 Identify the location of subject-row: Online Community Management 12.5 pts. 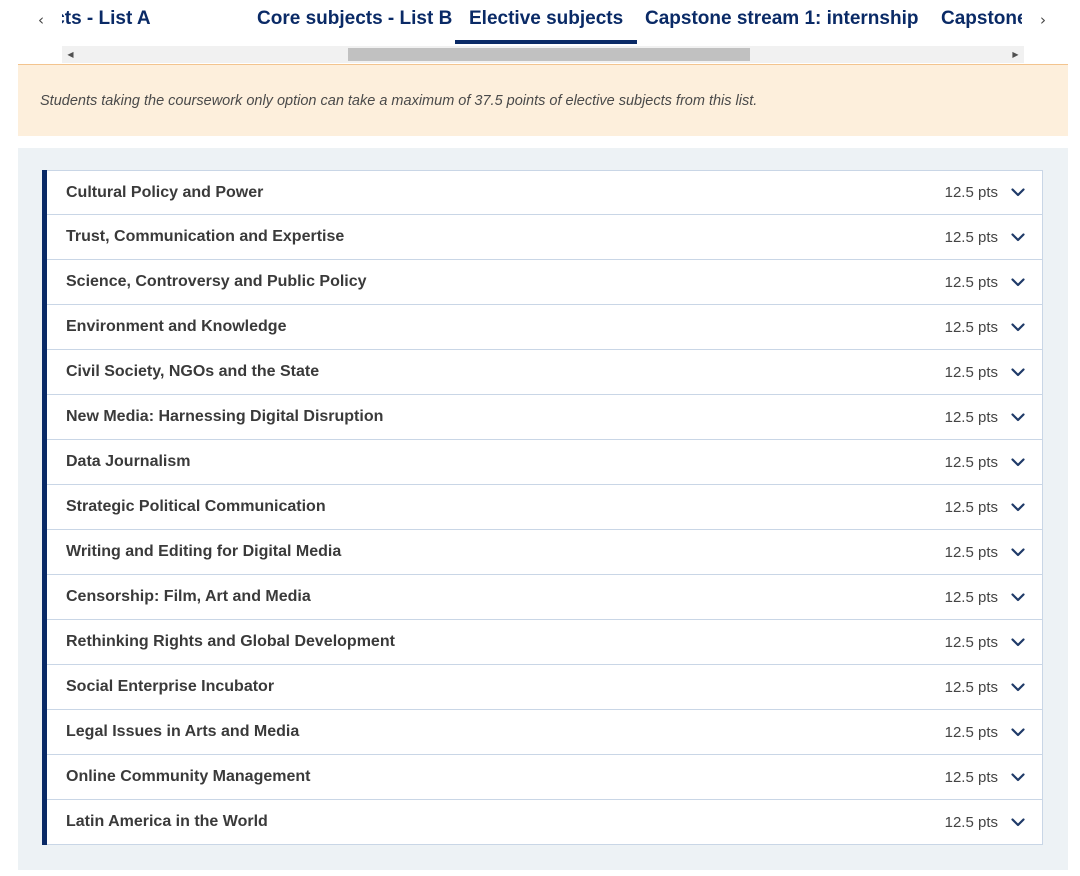
(545, 777).